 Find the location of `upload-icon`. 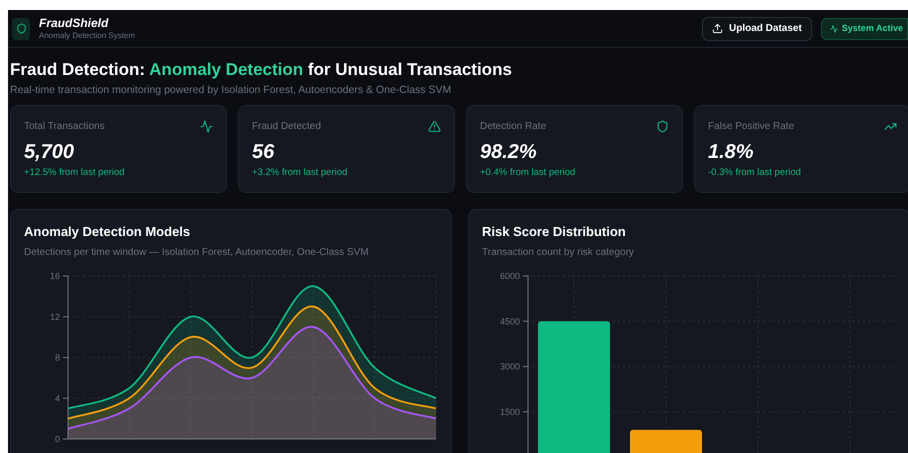

upload-icon is located at coordinates (717, 28).